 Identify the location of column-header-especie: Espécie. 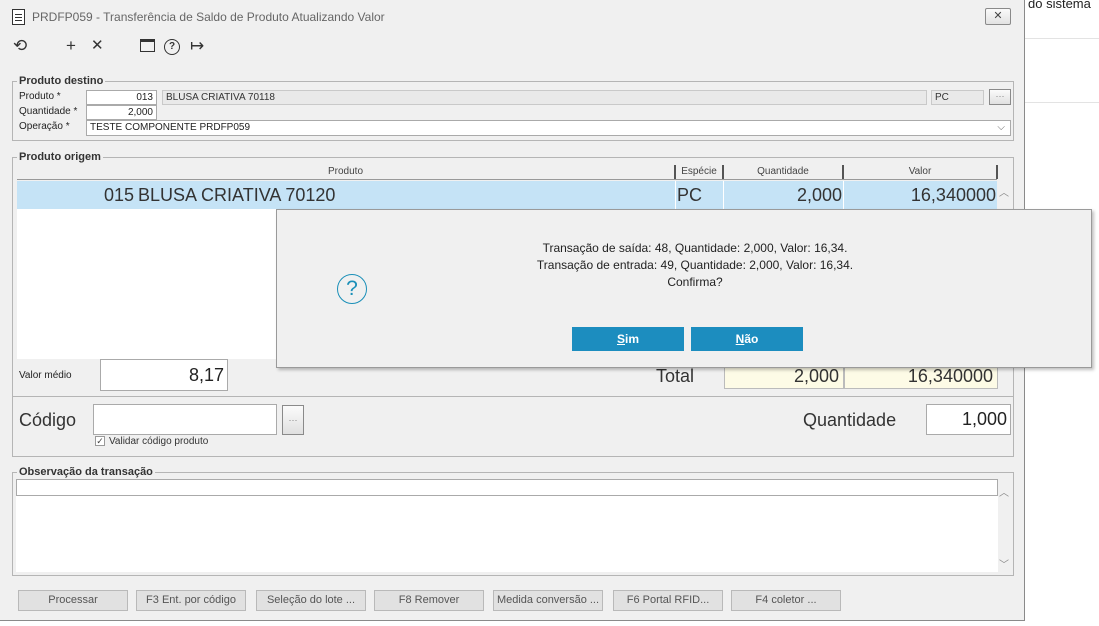
(700, 172).